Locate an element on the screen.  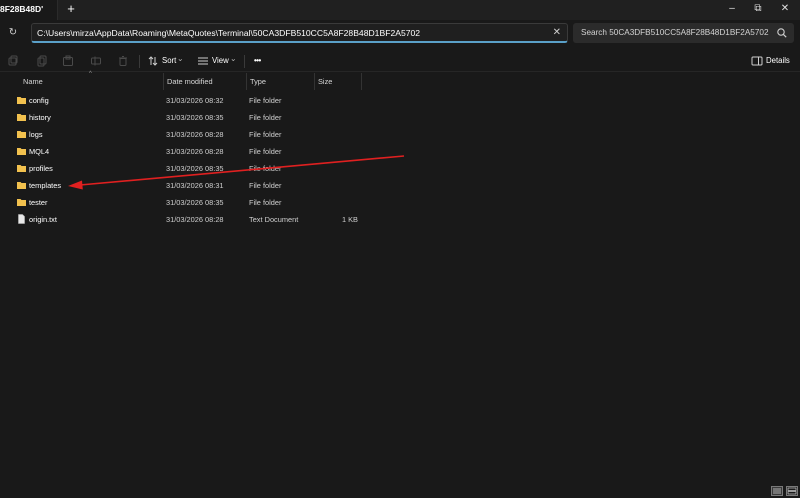
new-item-icon is located at coordinates (13, 61).